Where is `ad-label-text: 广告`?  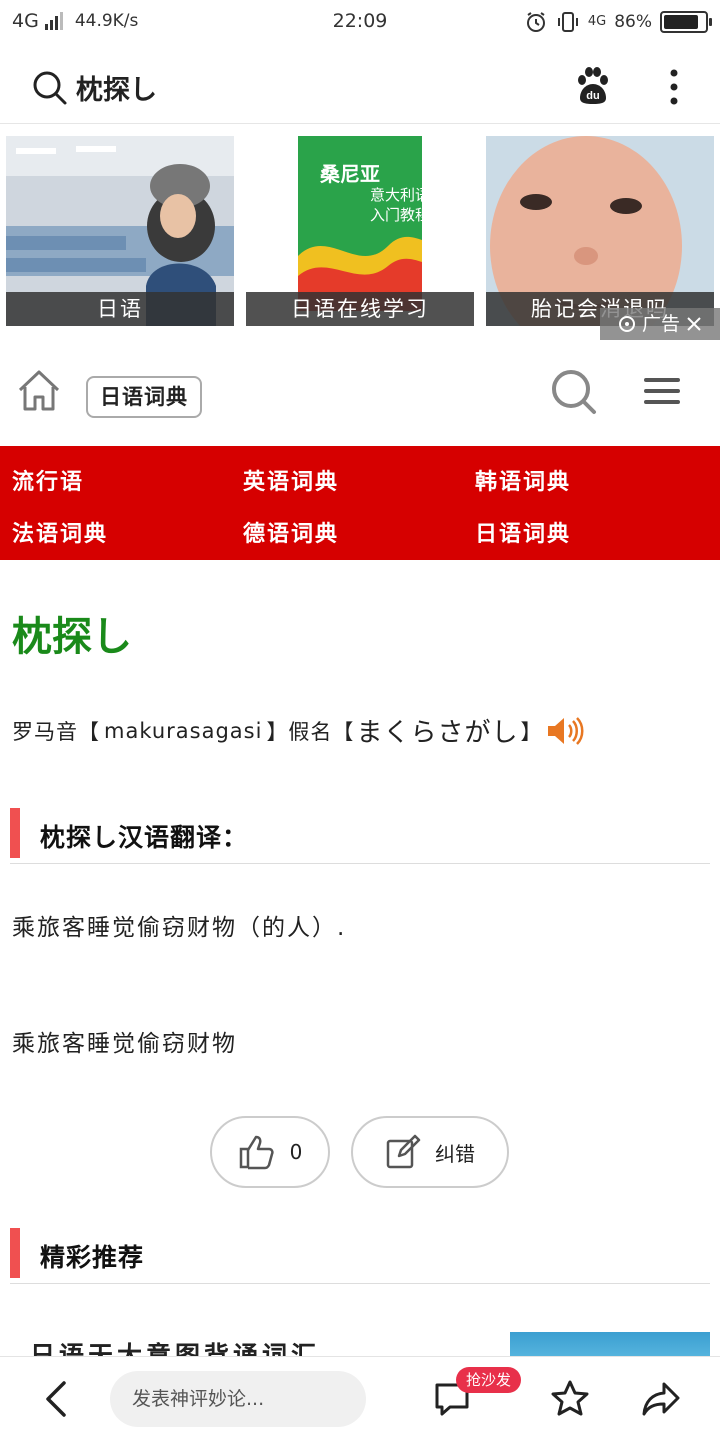
ad-label-text: 广告 is located at coordinates (660, 324).